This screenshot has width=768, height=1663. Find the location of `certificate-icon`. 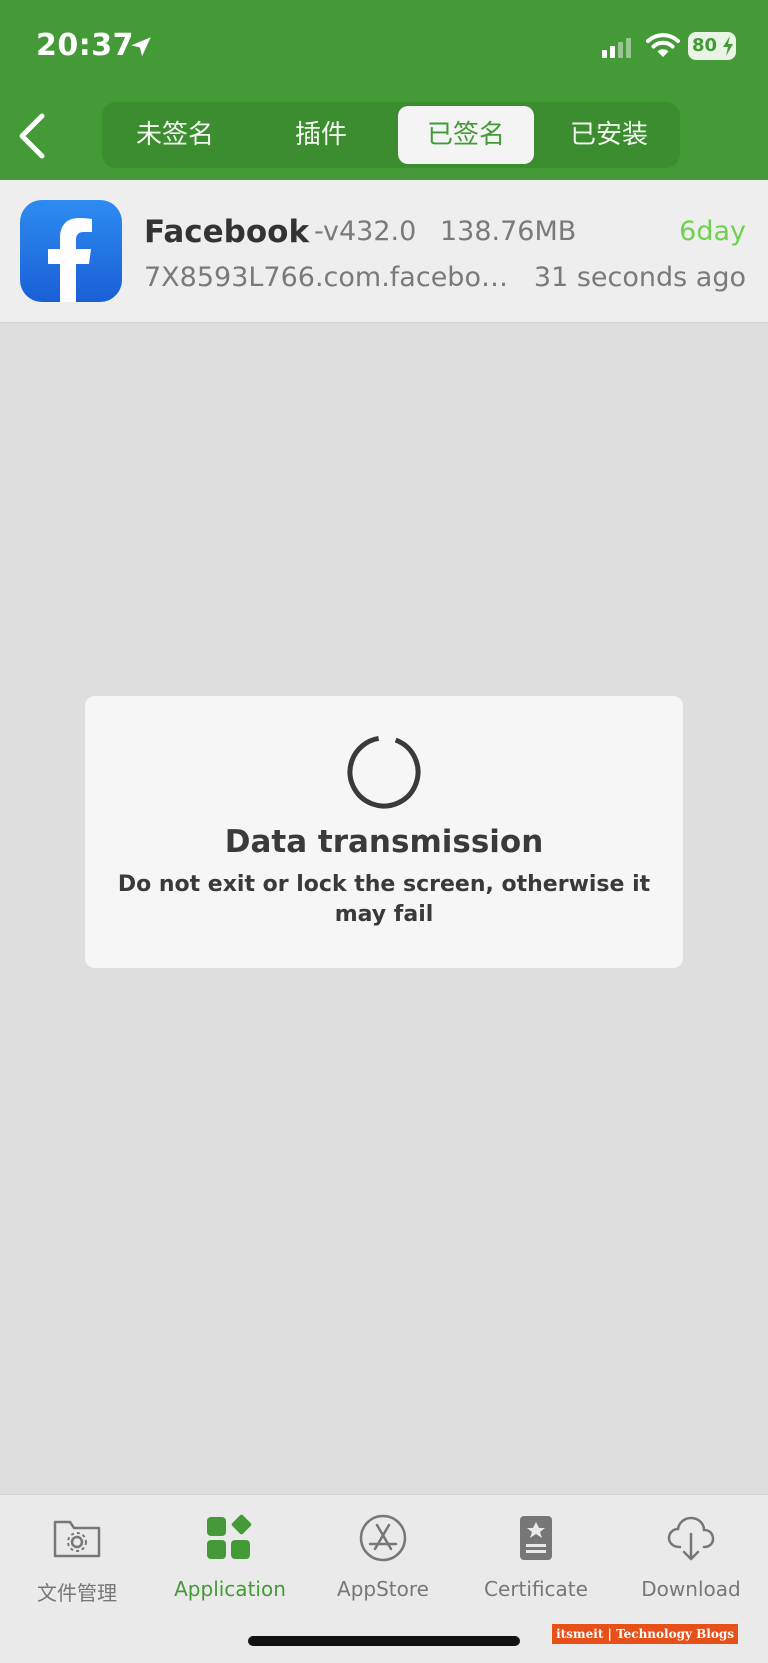

certificate-icon is located at coordinates (536, 1538).